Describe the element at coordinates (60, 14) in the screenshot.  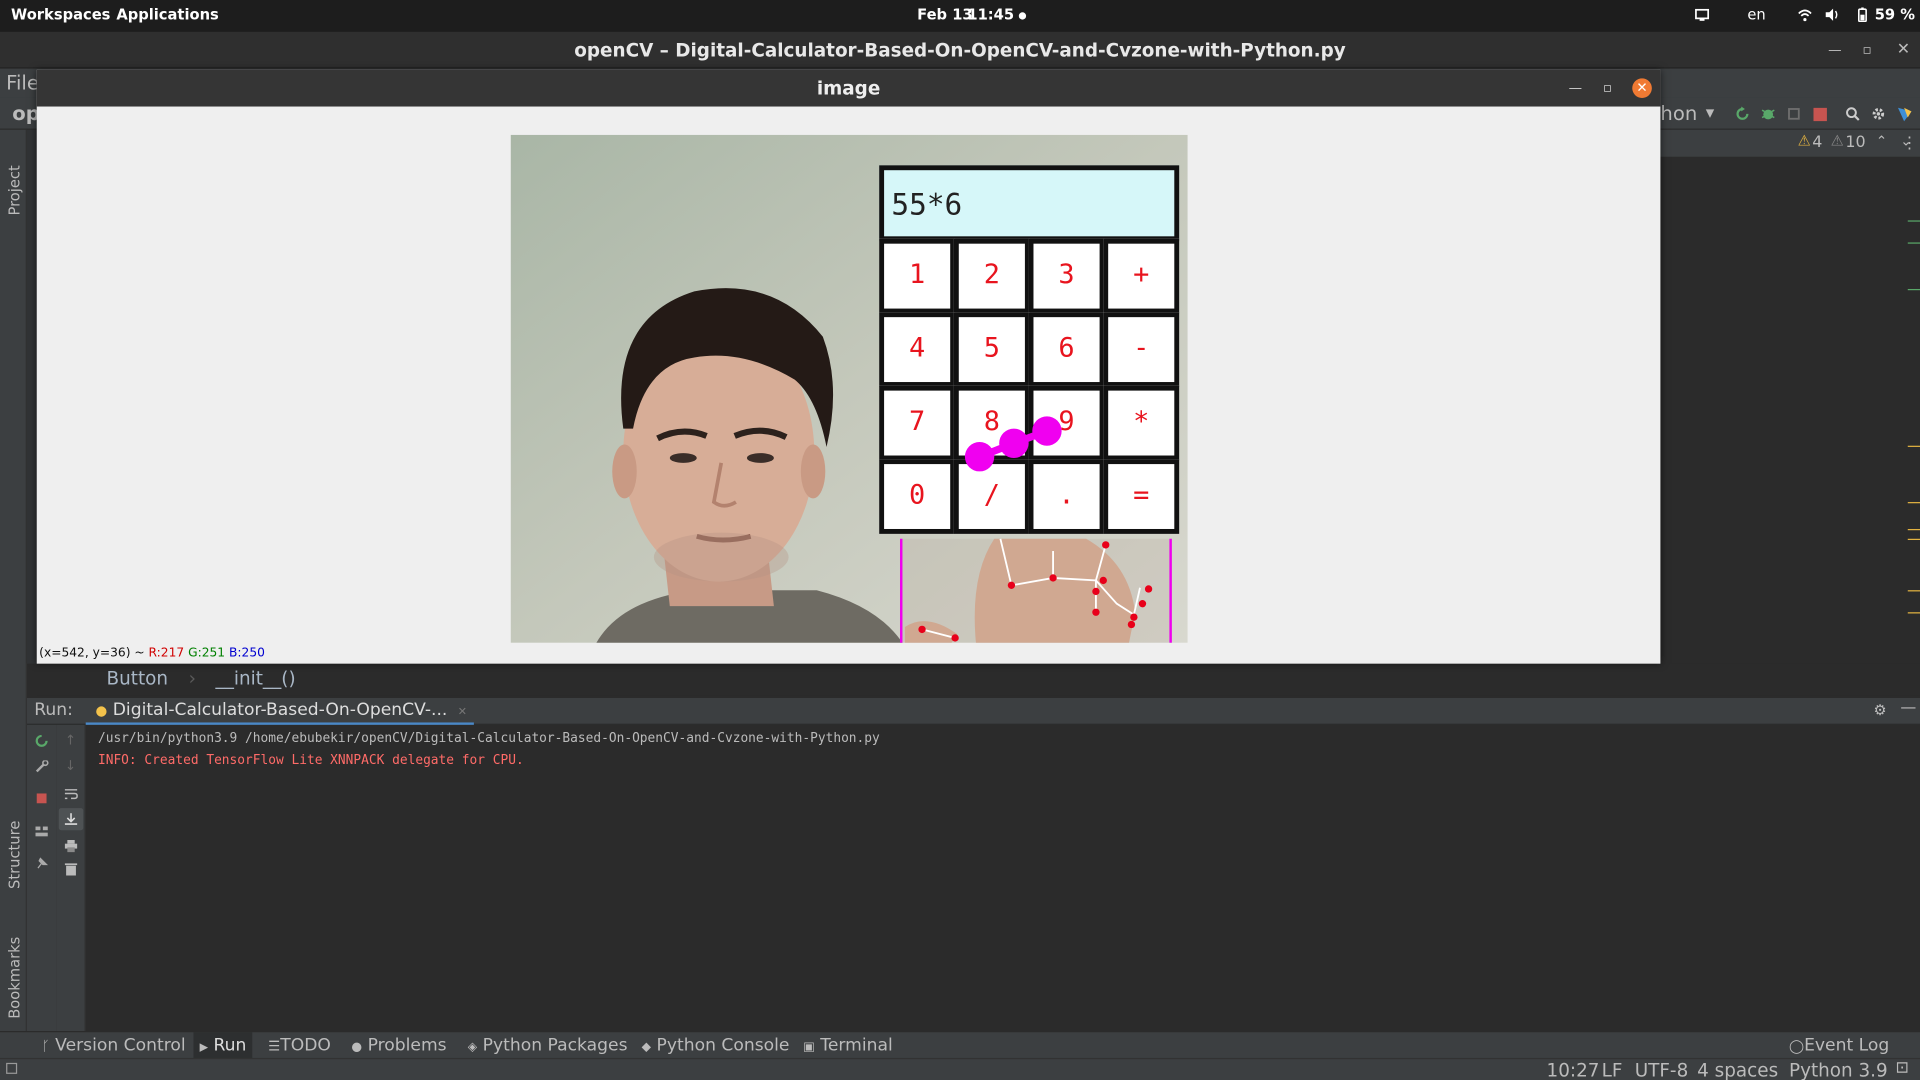
I see `workspaces-button: Workspaces` at that location.